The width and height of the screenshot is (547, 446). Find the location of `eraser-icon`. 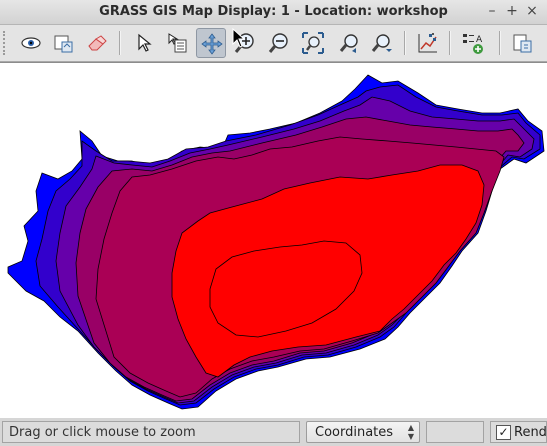

eraser-icon is located at coordinates (97, 43).